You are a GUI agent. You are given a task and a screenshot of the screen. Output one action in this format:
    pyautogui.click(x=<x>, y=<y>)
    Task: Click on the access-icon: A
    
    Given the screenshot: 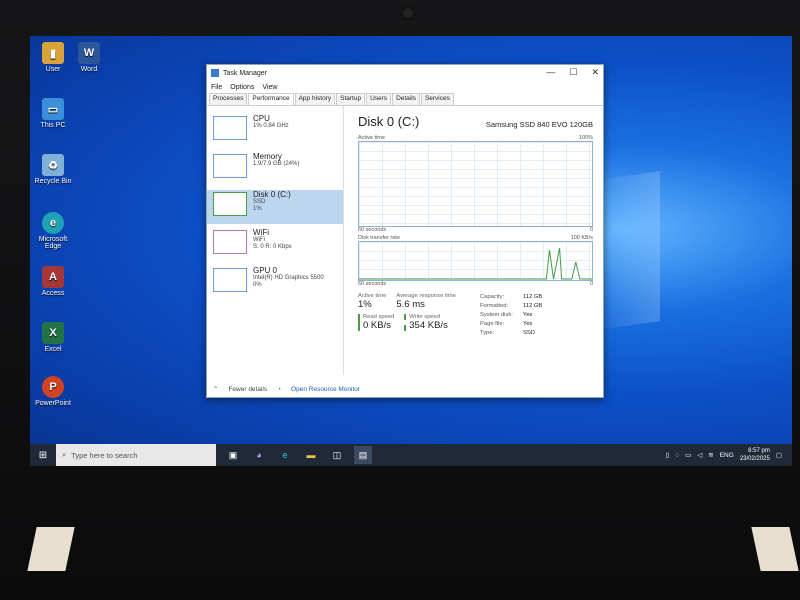 What is the action you would take?
    pyautogui.click(x=53, y=277)
    